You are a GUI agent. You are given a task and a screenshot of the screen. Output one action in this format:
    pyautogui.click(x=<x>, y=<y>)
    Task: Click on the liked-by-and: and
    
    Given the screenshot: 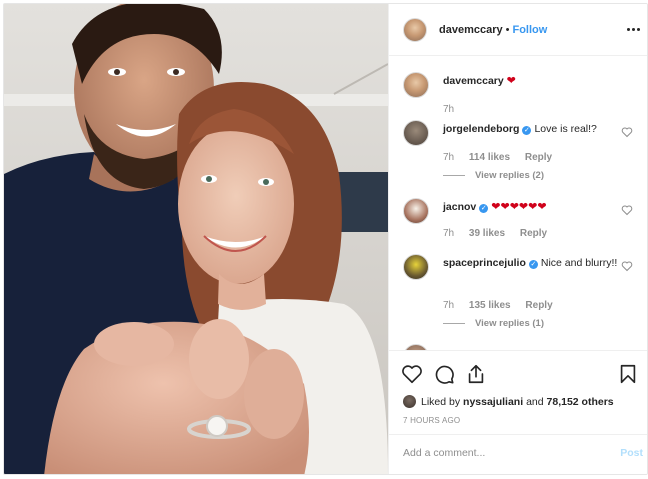 What is the action you would take?
    pyautogui.click(x=535, y=401)
    